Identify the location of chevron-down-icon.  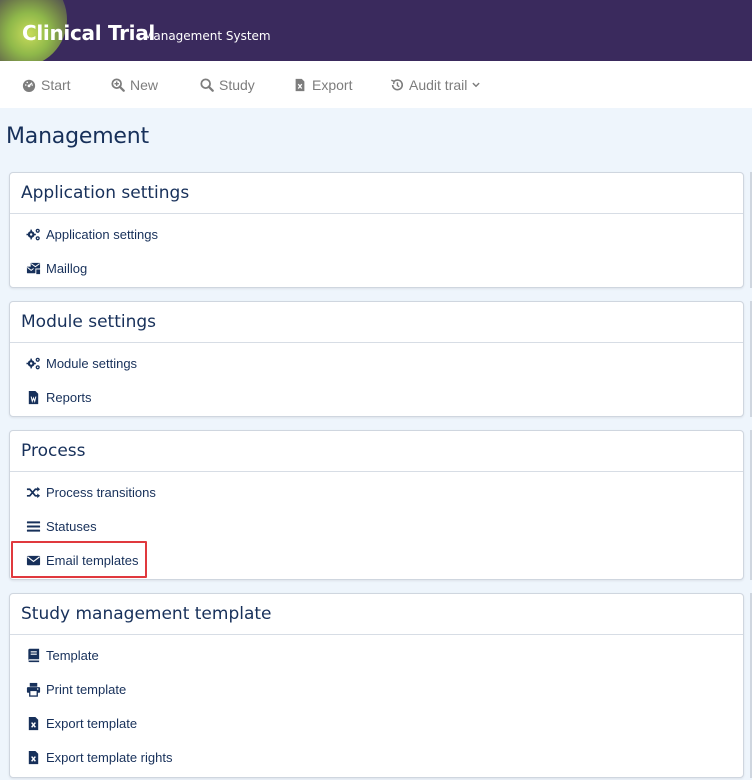
(476, 85).